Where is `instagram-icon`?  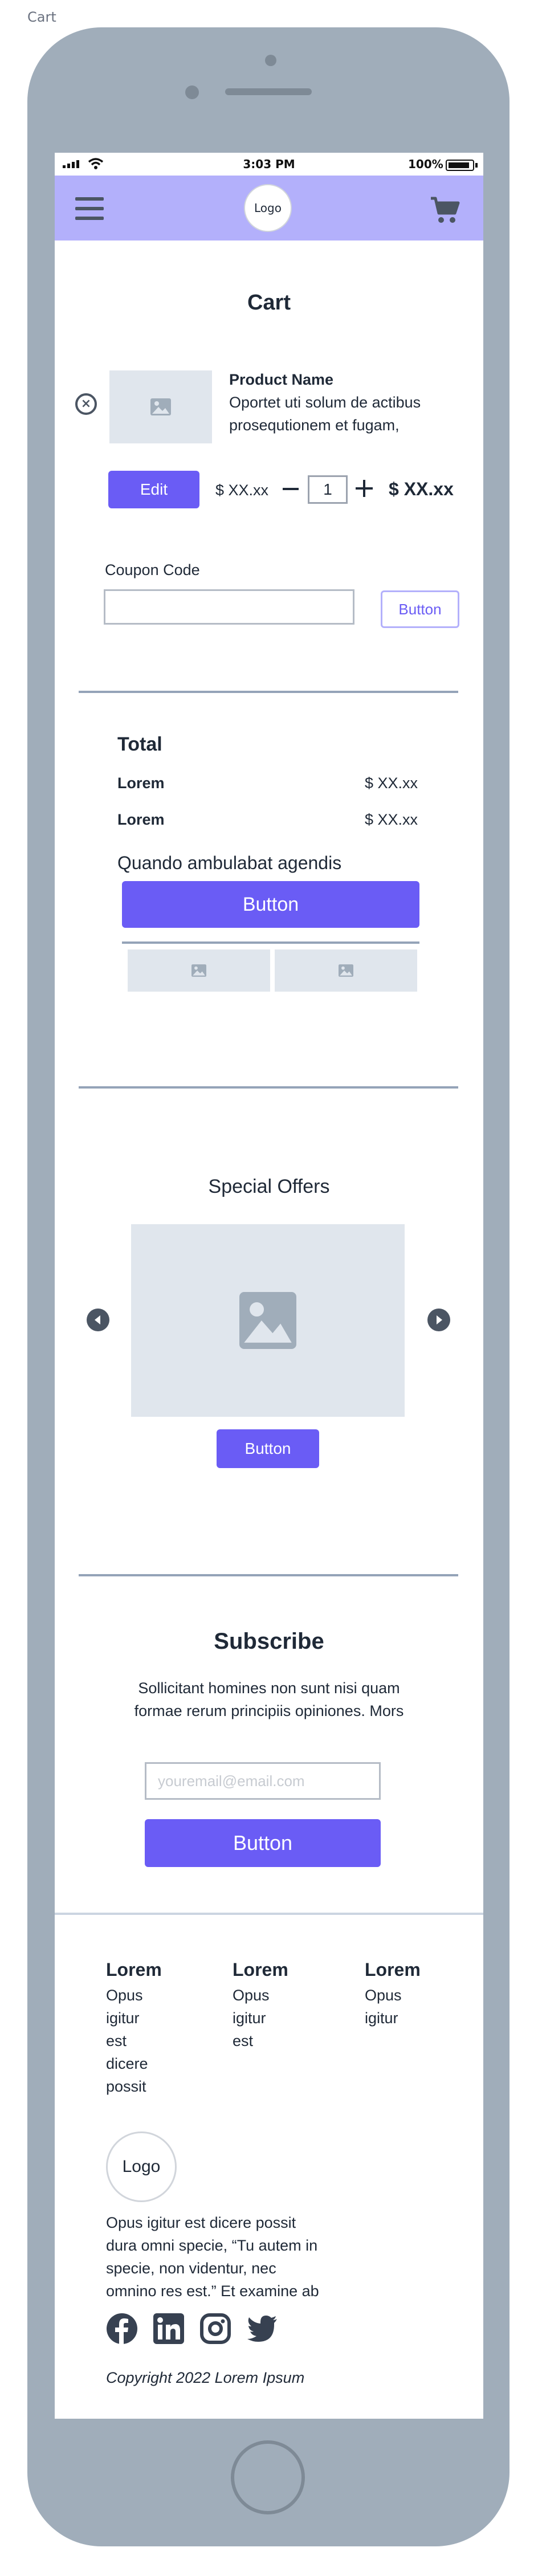 instagram-icon is located at coordinates (215, 2329).